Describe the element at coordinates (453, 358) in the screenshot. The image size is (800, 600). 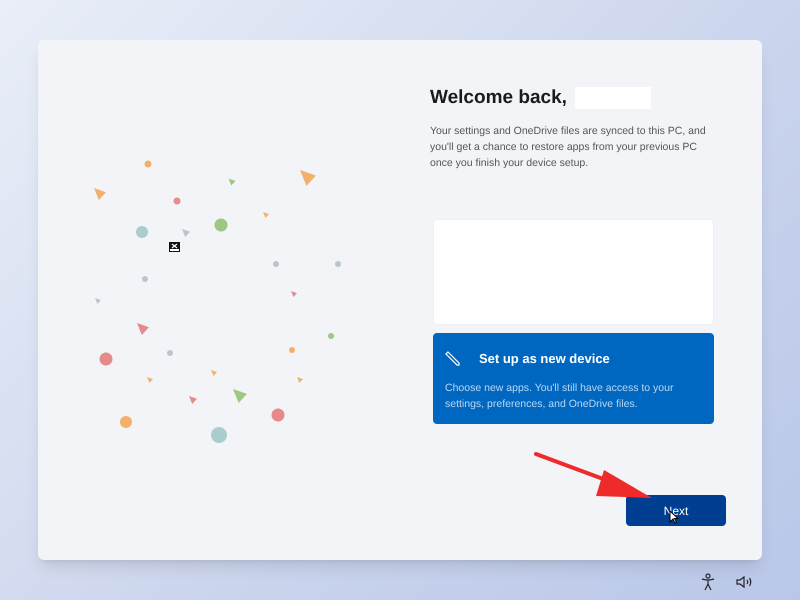
I see `pencil-icon` at that location.